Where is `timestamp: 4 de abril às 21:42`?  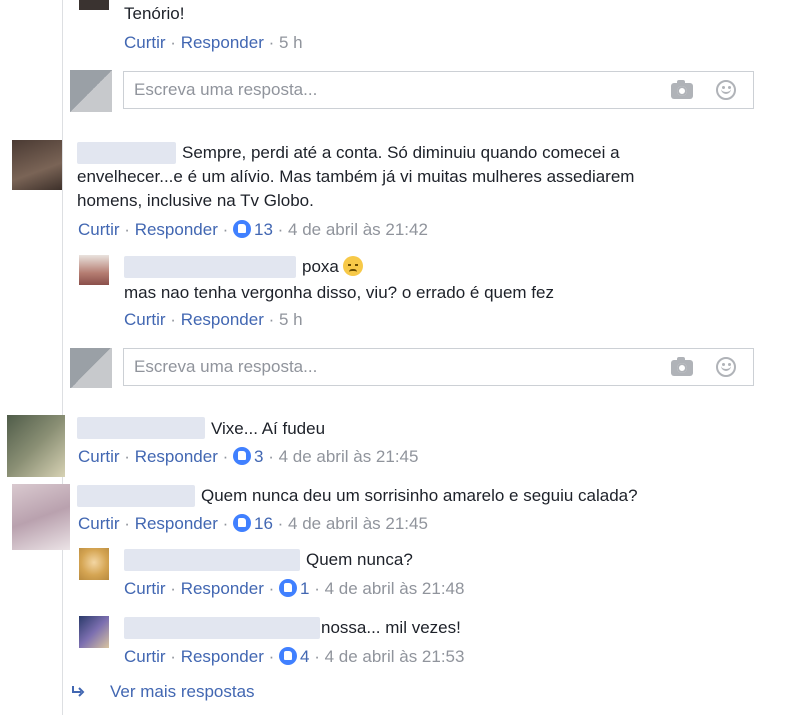
timestamp: 4 de abril às 21:42 is located at coordinates (358, 229).